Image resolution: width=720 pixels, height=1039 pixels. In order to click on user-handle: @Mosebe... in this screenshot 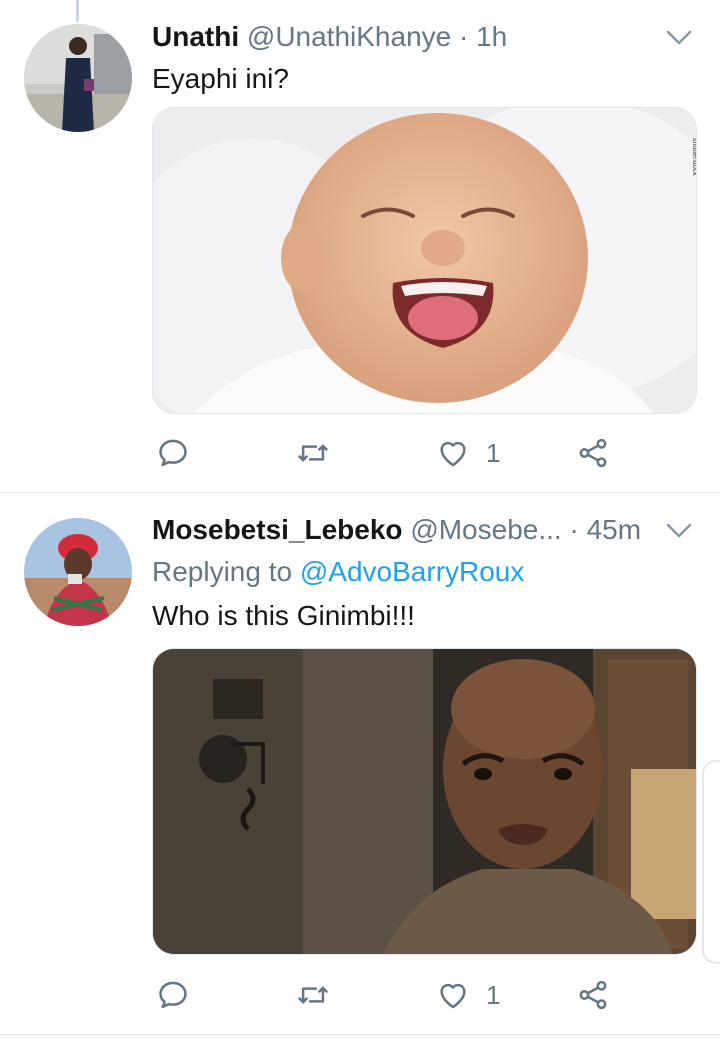, I will do `click(485, 529)`.